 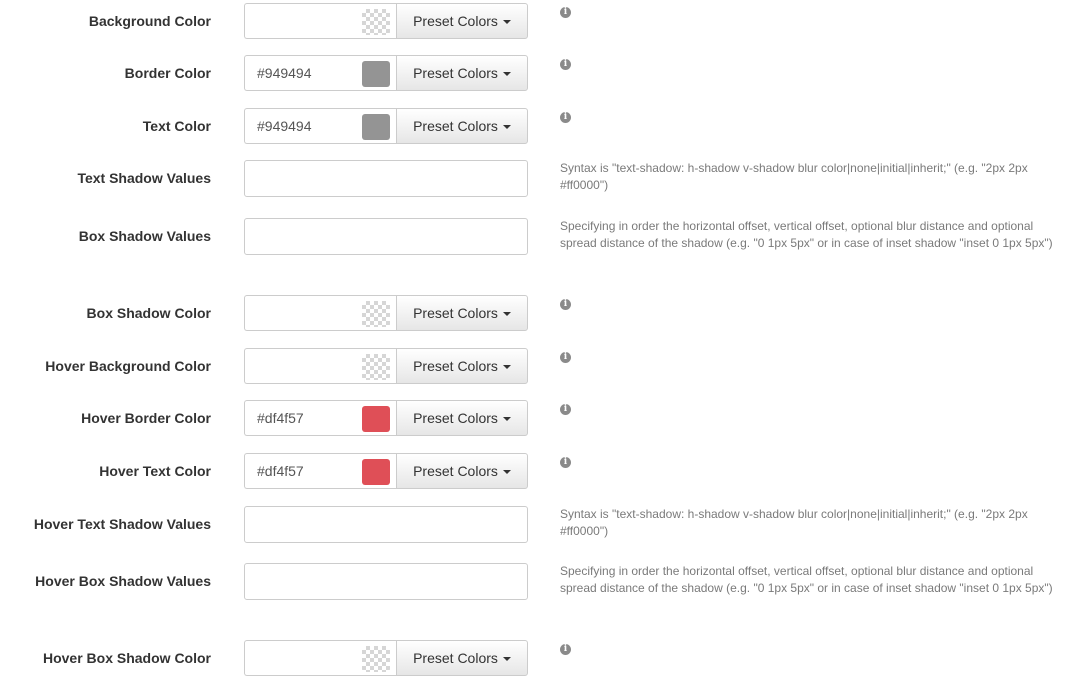 I want to click on hover-border-color-swatch, so click(x=376, y=419).